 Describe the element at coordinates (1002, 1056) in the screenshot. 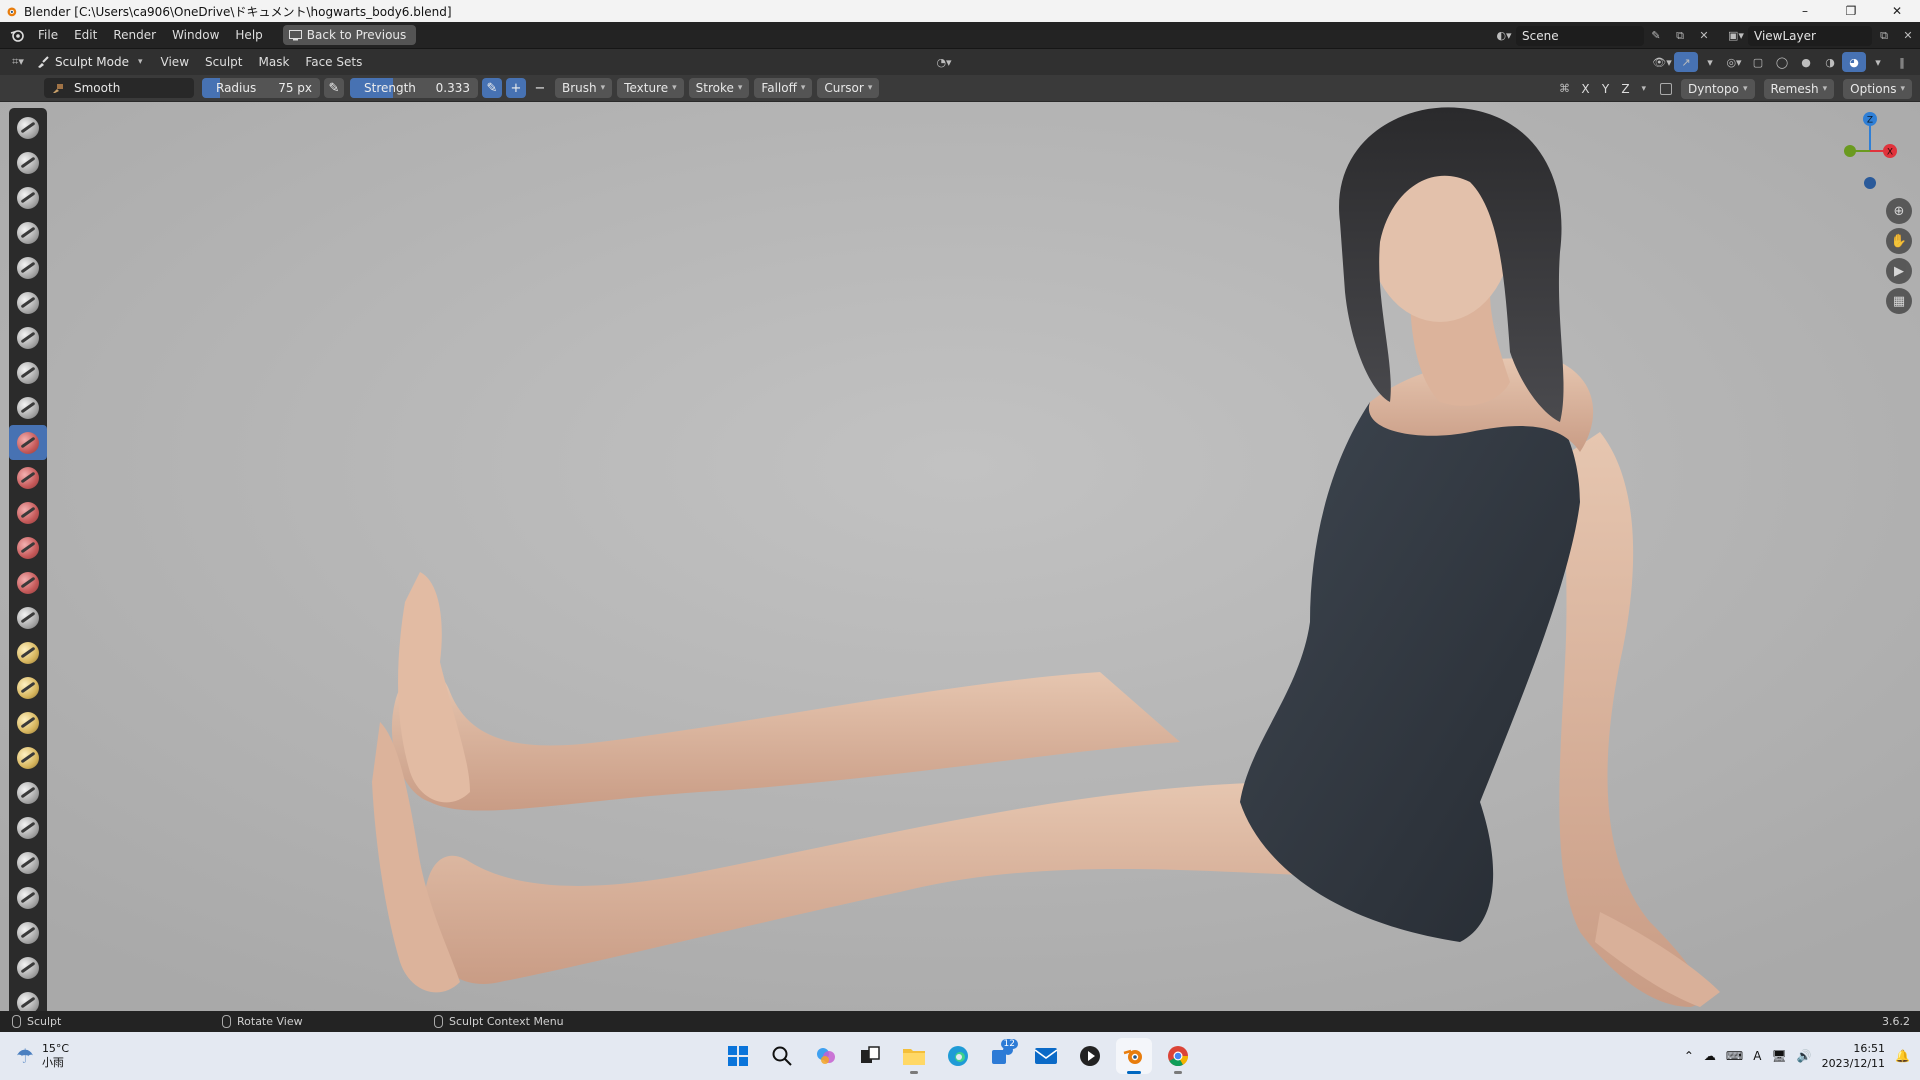

I see `teams-icon: 12` at that location.